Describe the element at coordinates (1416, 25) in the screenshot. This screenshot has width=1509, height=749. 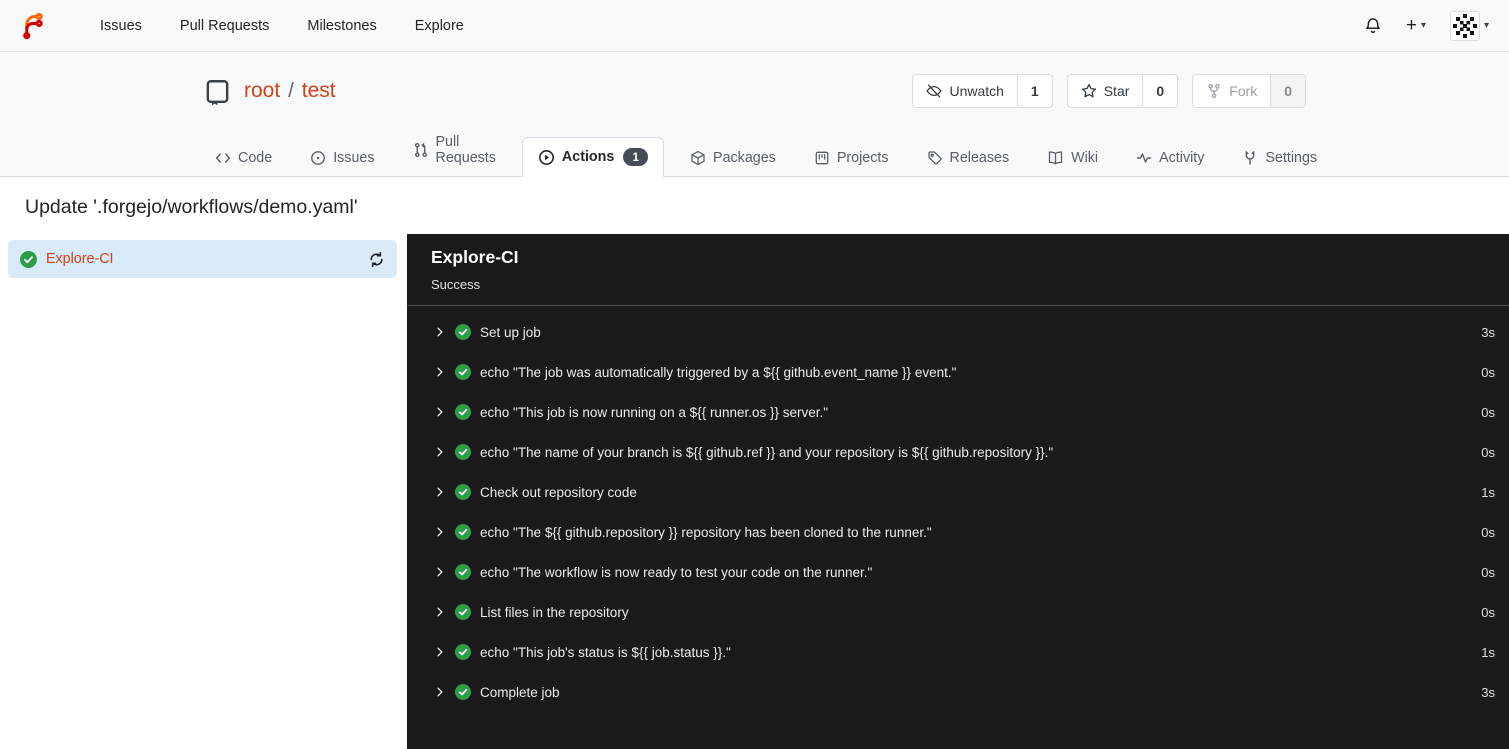
I see `create-new-button: + ▾` at that location.